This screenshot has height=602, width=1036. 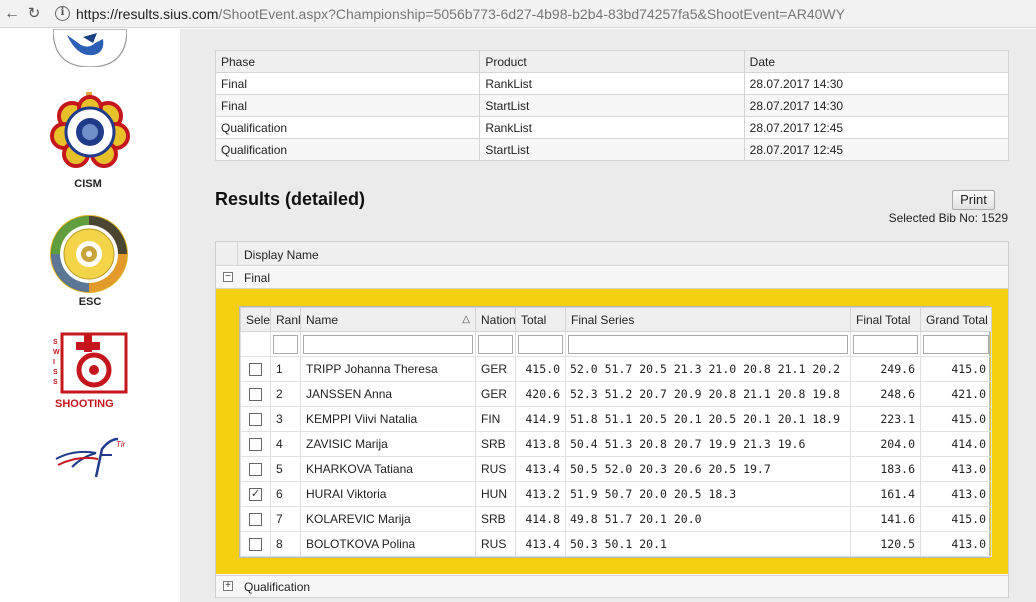 What do you see at coordinates (540, 319) in the screenshot?
I see `col-total: Total` at bounding box center [540, 319].